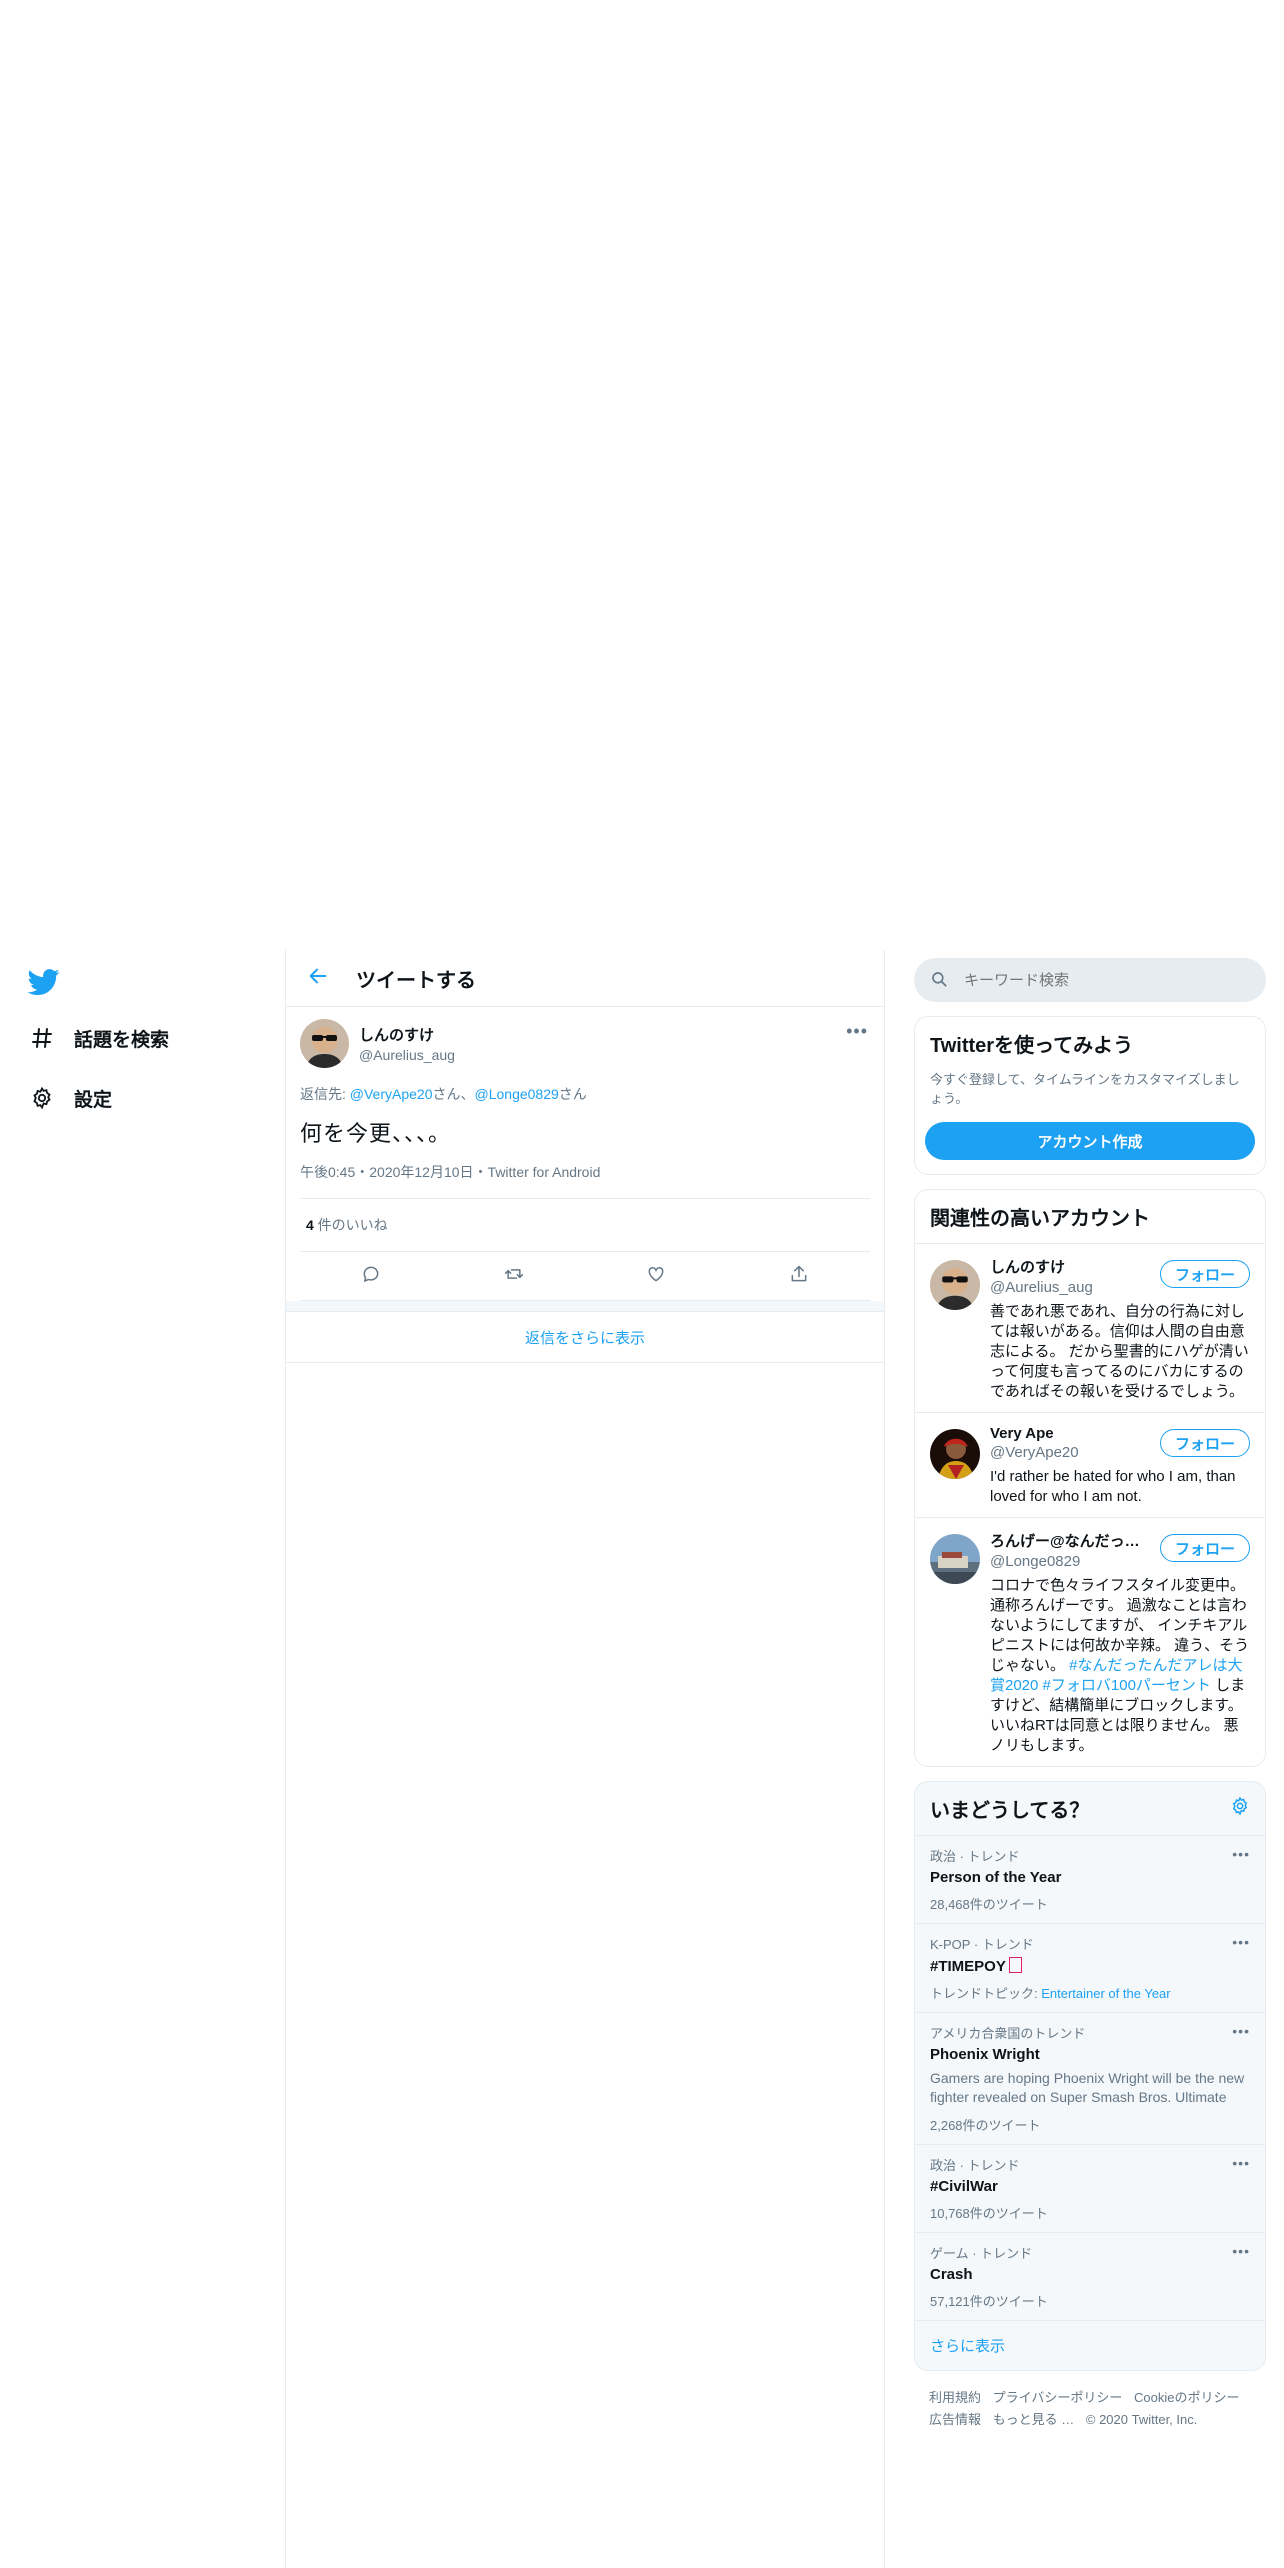 This screenshot has width=1284, height=2568. What do you see at coordinates (1090, 2276) in the screenshot?
I see `trend-item: ゲーム · トレンド Crash 57,121件のツイート •••` at bounding box center [1090, 2276].